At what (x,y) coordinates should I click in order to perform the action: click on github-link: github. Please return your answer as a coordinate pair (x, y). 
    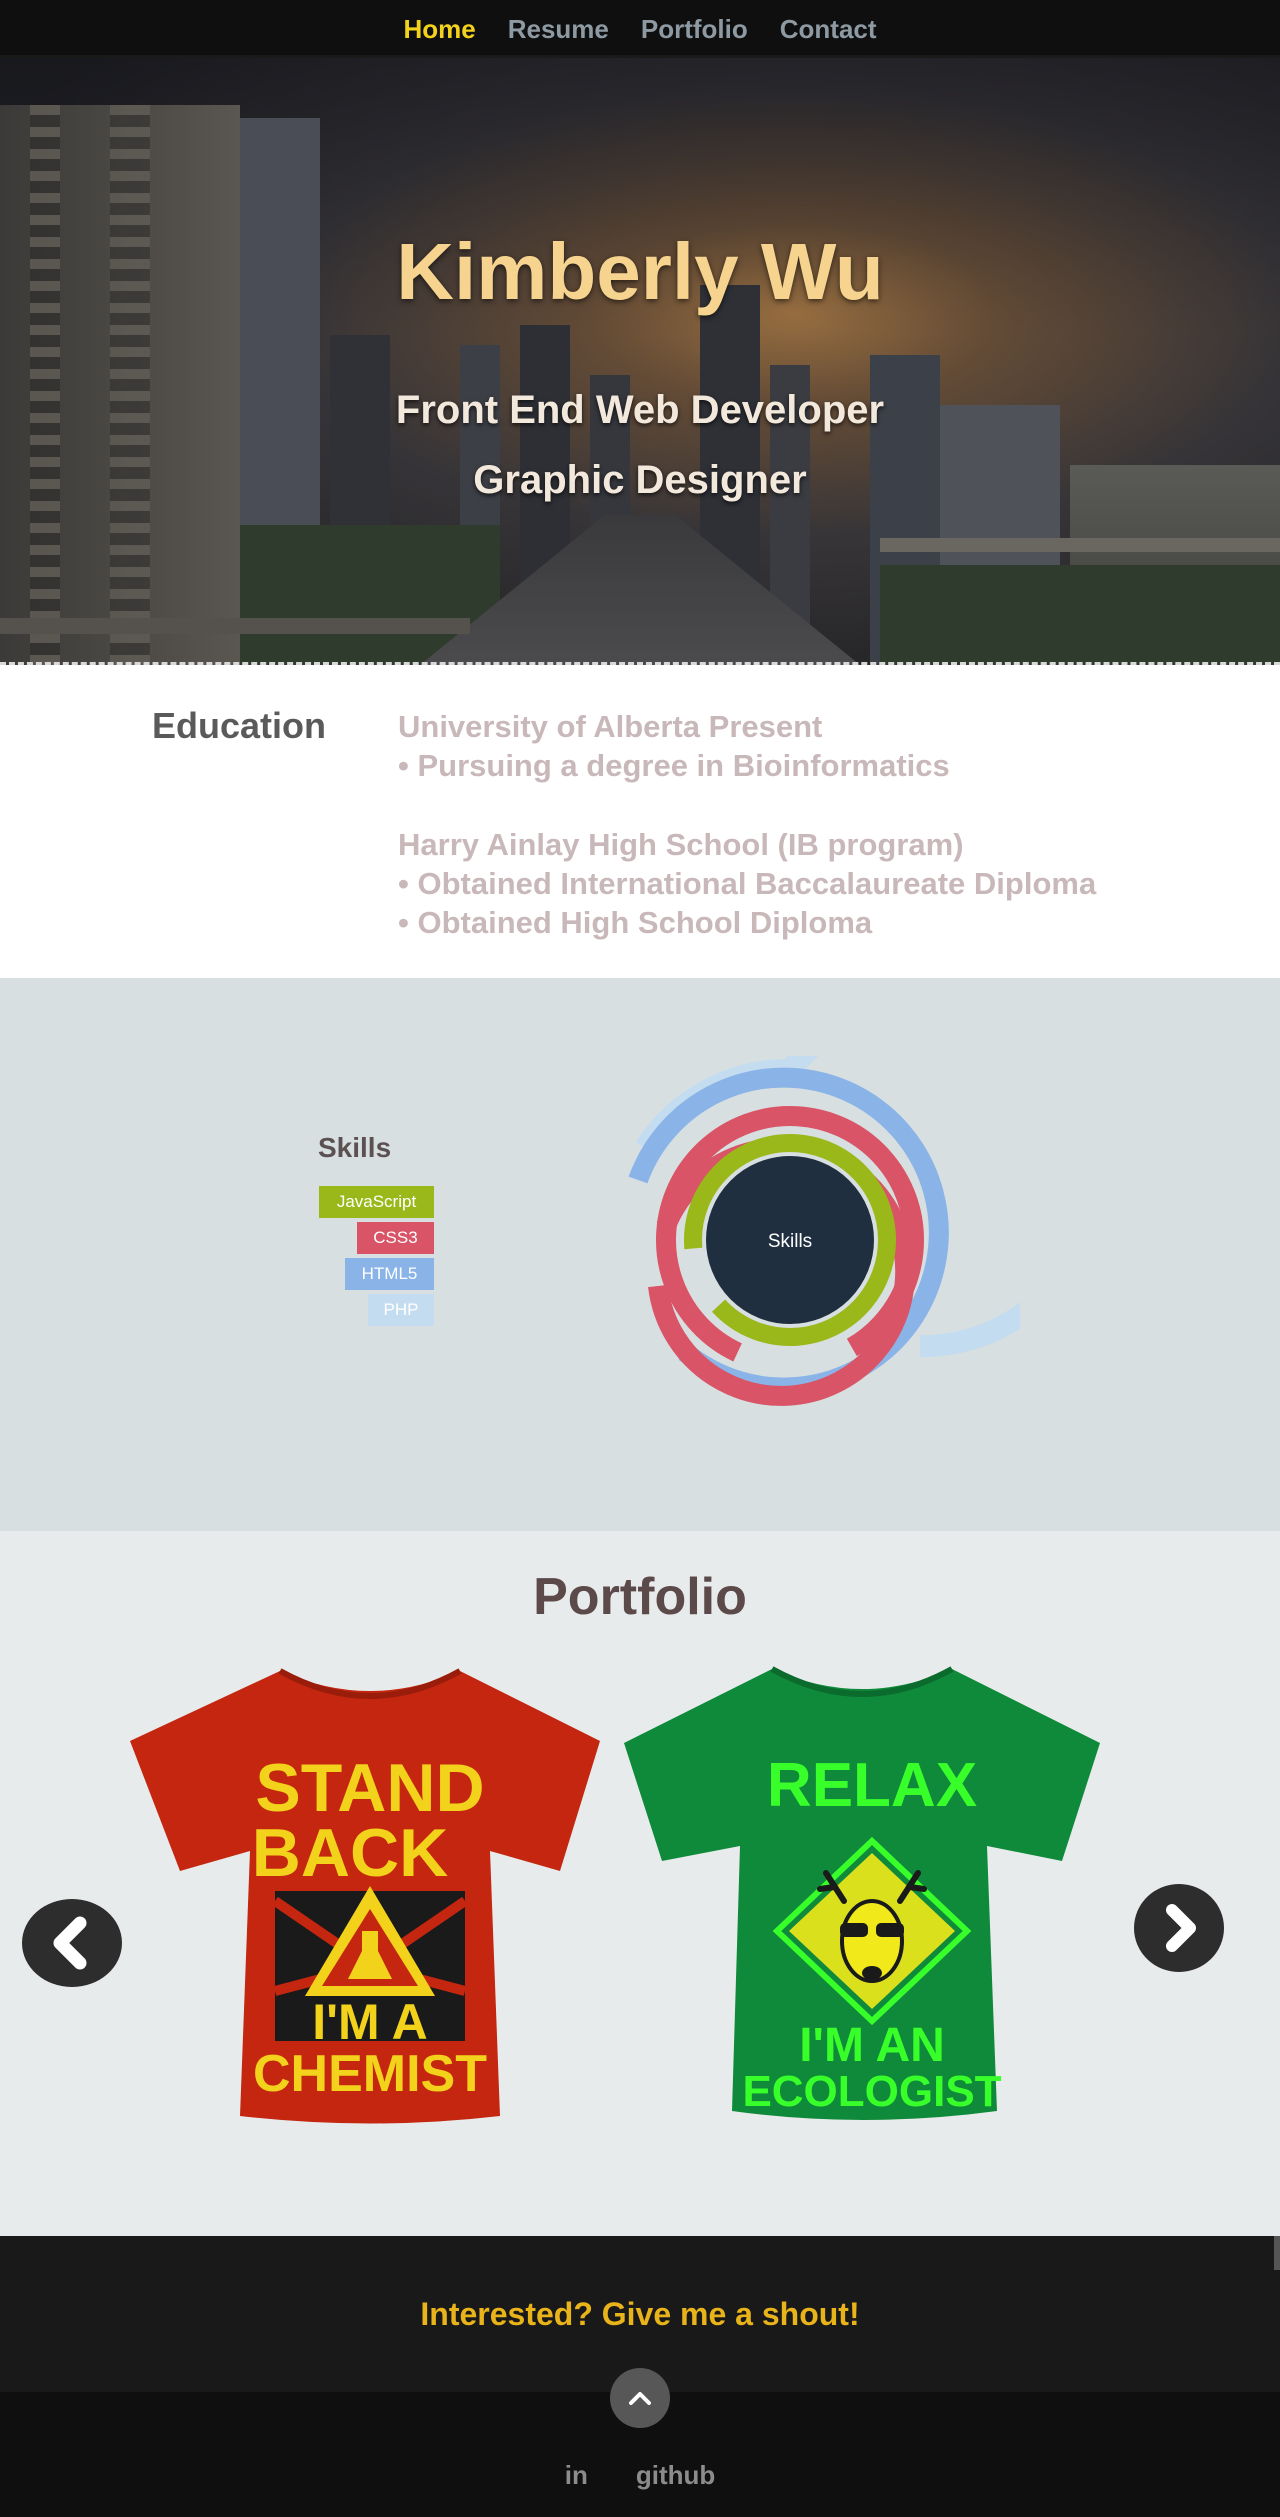
    Looking at the image, I should click on (675, 2475).